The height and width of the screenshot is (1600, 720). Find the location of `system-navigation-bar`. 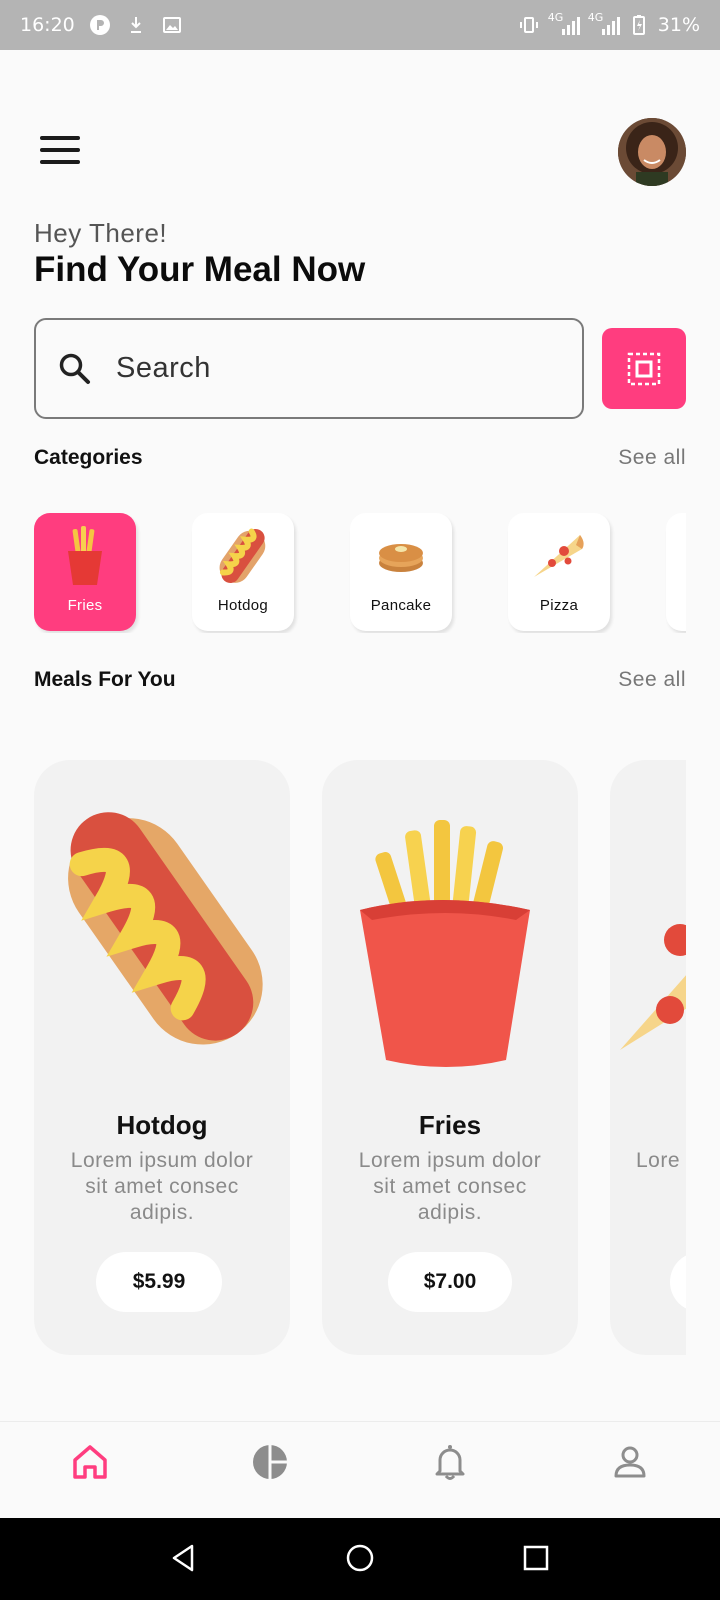

system-navigation-bar is located at coordinates (360, 1559).